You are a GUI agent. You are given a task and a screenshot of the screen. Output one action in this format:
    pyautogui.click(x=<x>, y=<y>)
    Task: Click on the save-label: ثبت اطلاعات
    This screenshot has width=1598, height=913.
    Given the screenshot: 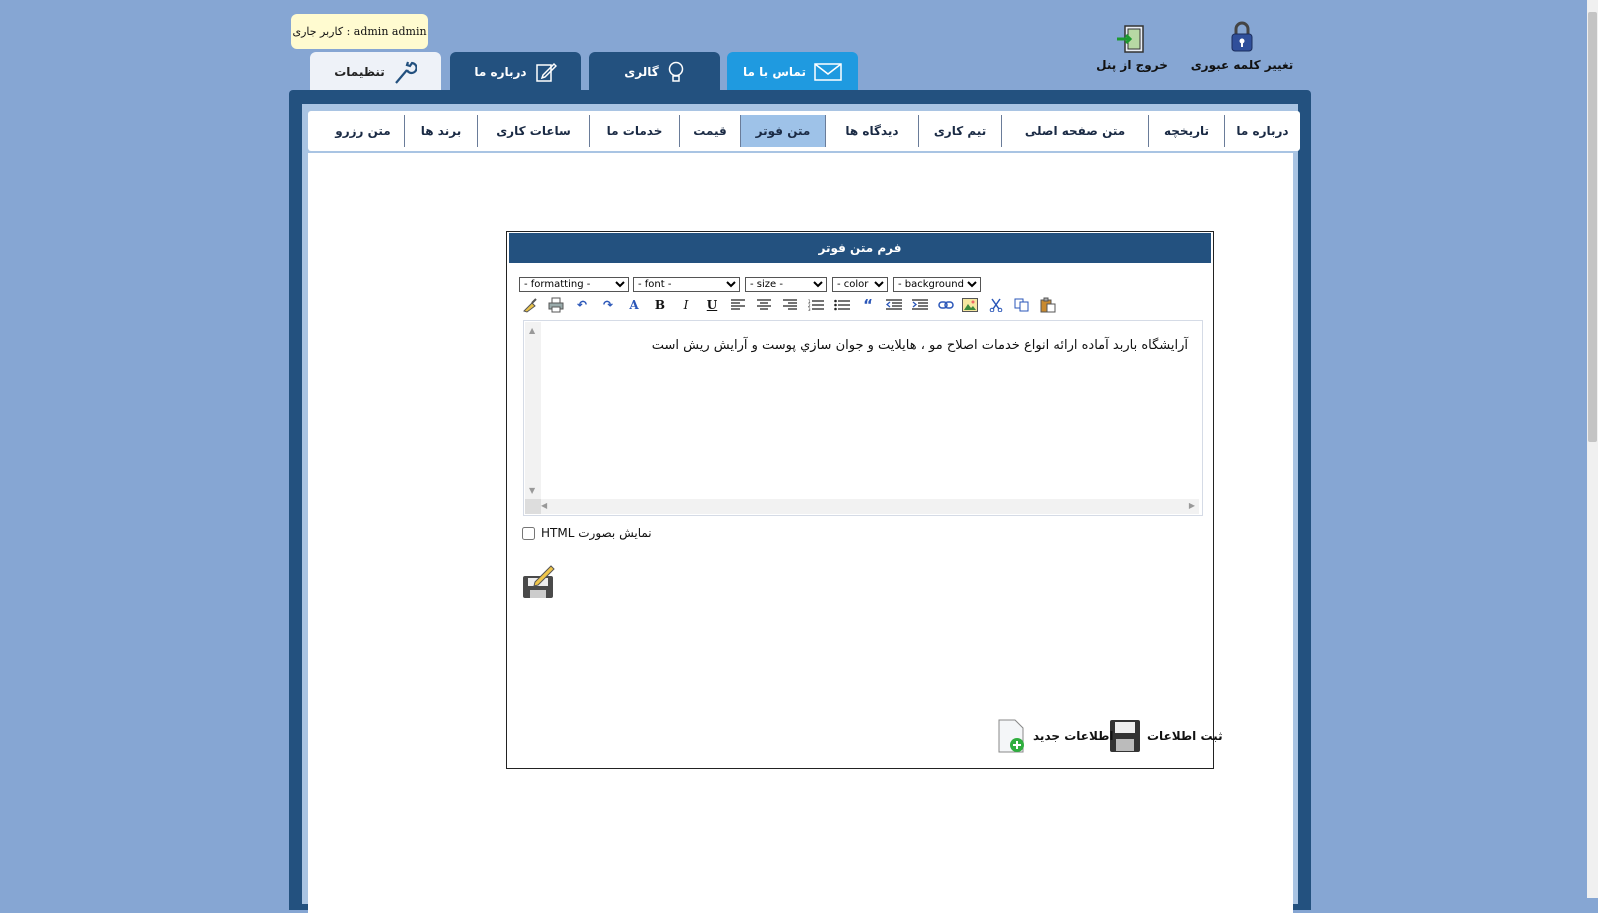 What is the action you would take?
    pyautogui.click(x=1185, y=736)
    